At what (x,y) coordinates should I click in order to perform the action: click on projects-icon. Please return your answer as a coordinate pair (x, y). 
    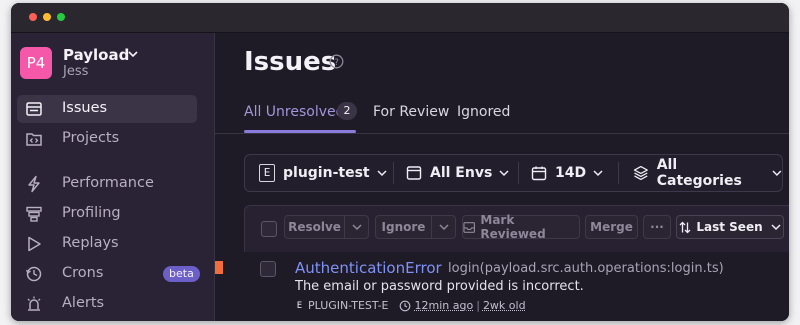
    Looking at the image, I should click on (34, 139).